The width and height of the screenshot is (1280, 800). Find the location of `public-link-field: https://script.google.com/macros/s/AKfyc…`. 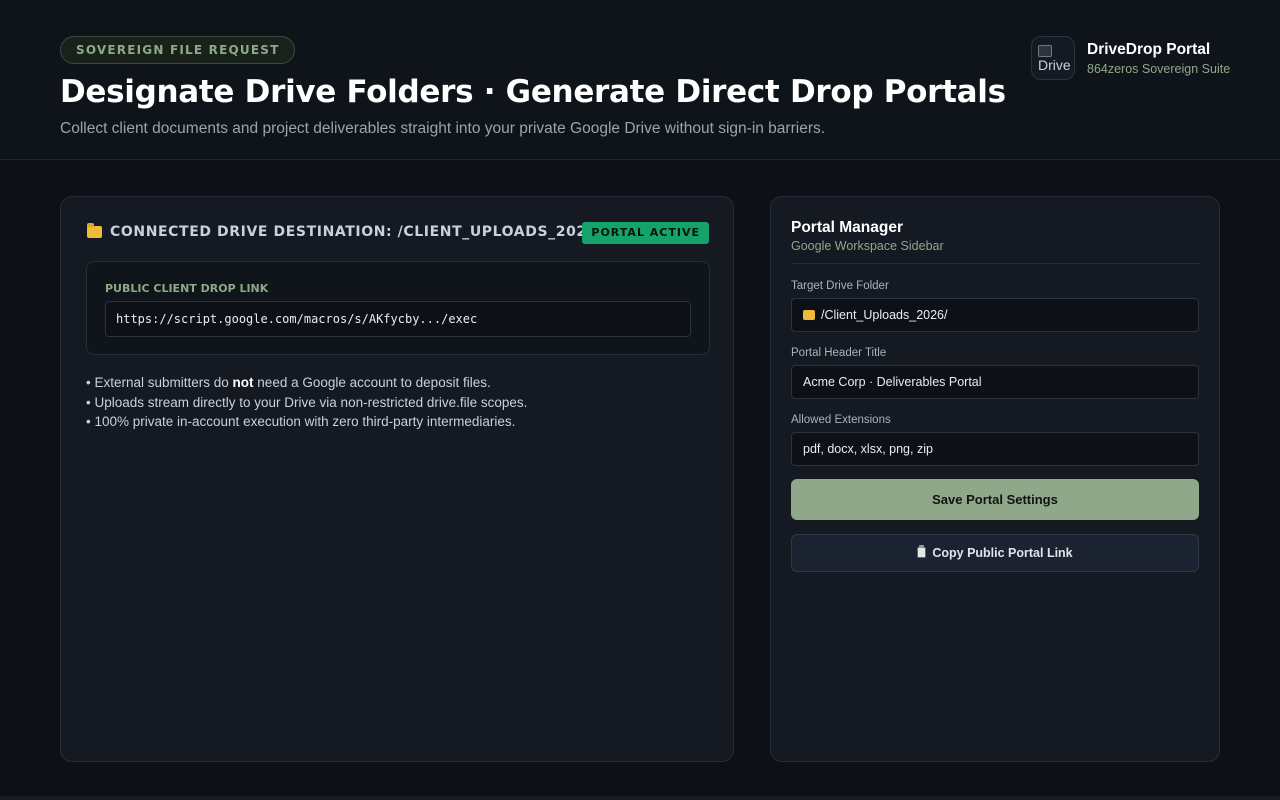

public-link-field: https://script.google.com/macros/s/AKfyc… is located at coordinates (398, 319).